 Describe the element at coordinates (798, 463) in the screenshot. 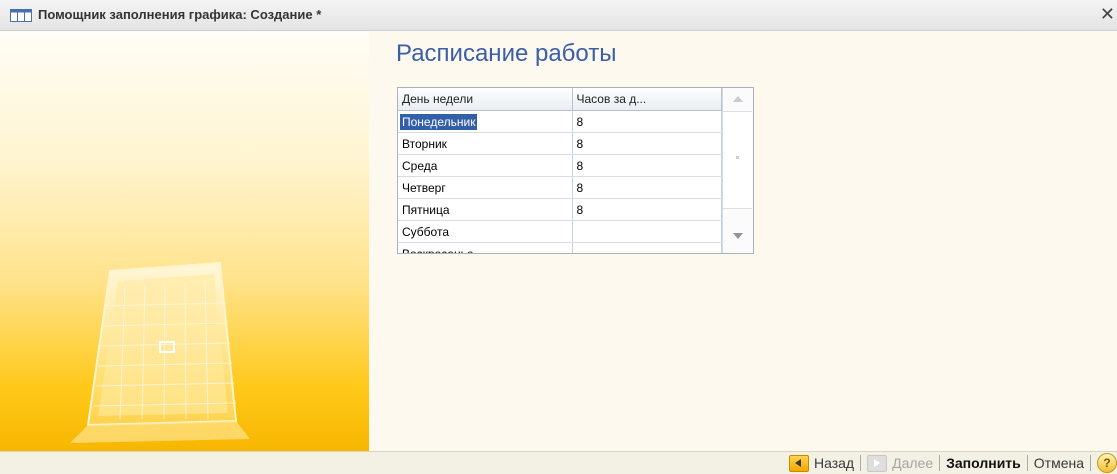

I see `arrow-left-icon` at that location.